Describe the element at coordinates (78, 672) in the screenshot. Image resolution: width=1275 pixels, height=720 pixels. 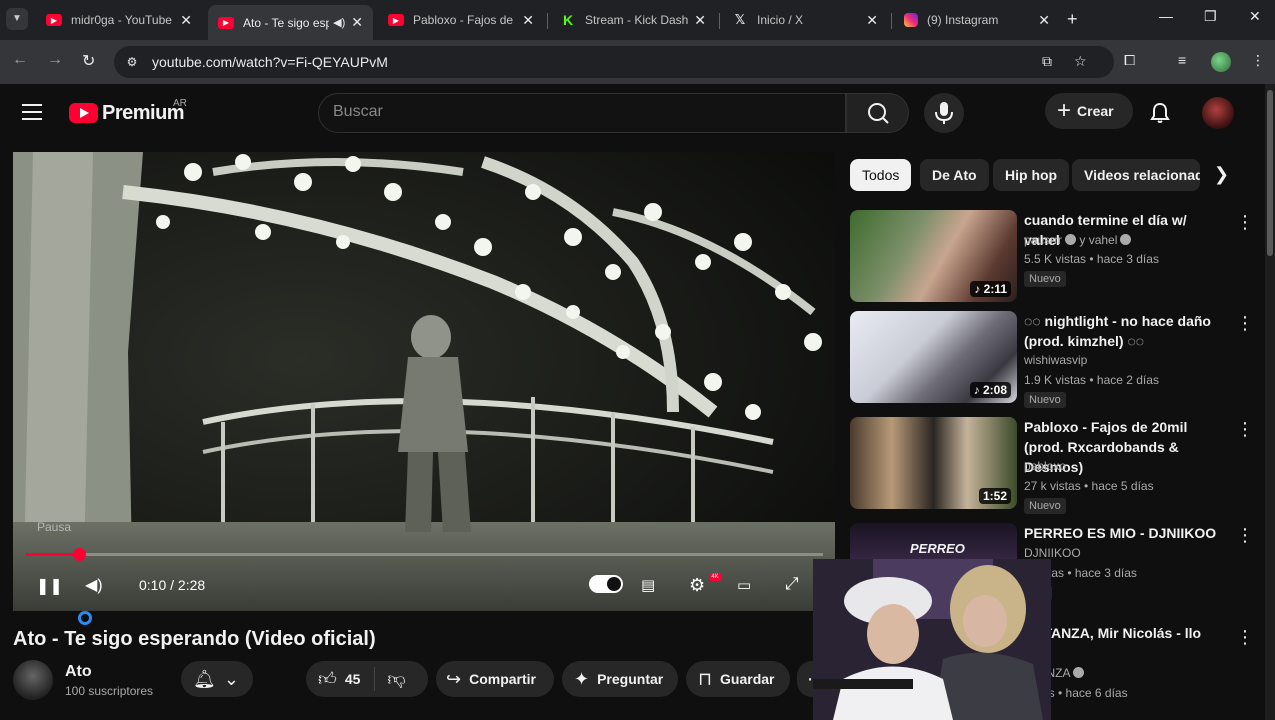
I see `channel-name: Ato` at that location.